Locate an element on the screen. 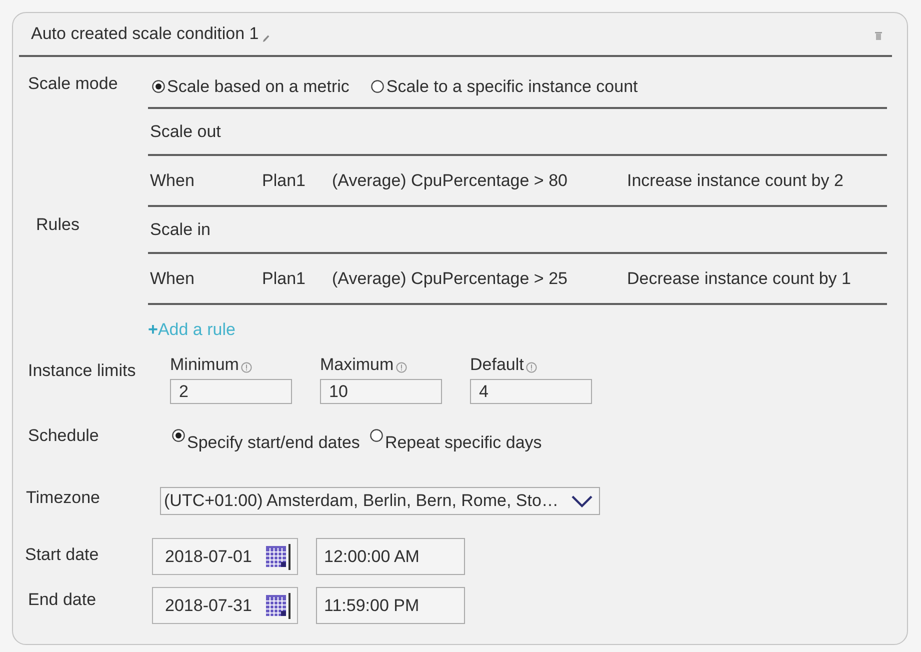  date-field: 2018-07-01 is located at coordinates (225, 556).